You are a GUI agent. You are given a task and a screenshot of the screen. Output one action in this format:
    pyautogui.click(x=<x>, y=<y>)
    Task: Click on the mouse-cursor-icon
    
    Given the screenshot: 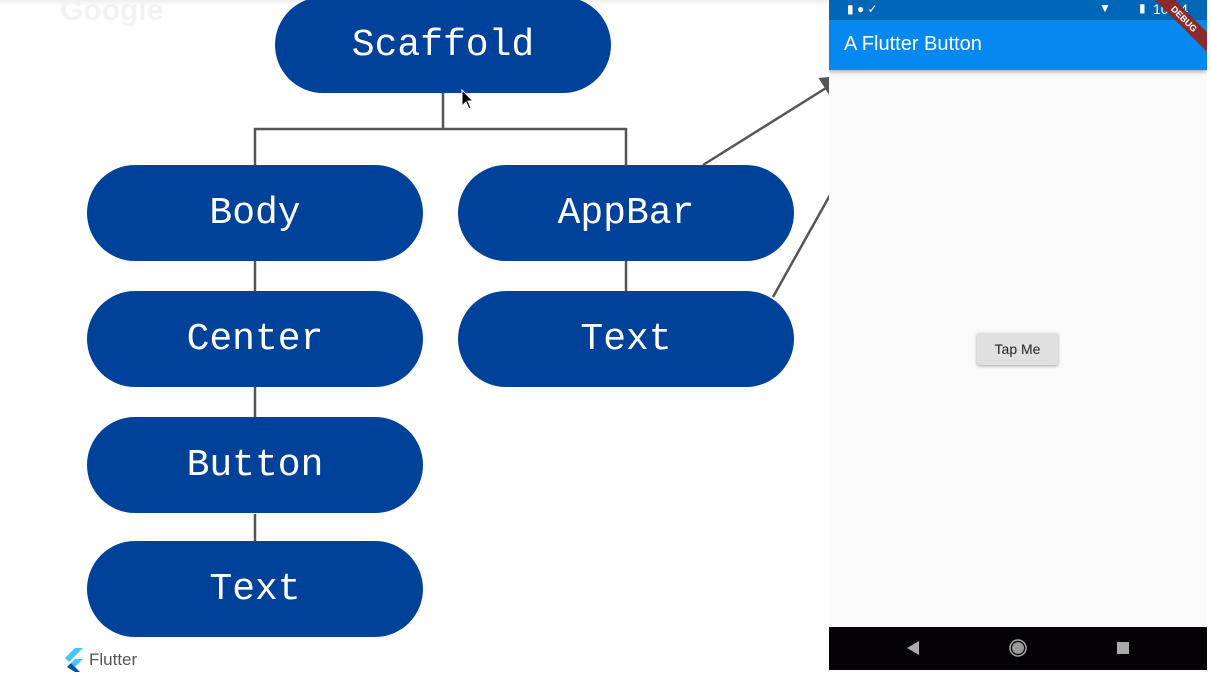 What is the action you would take?
    pyautogui.click(x=468, y=99)
    